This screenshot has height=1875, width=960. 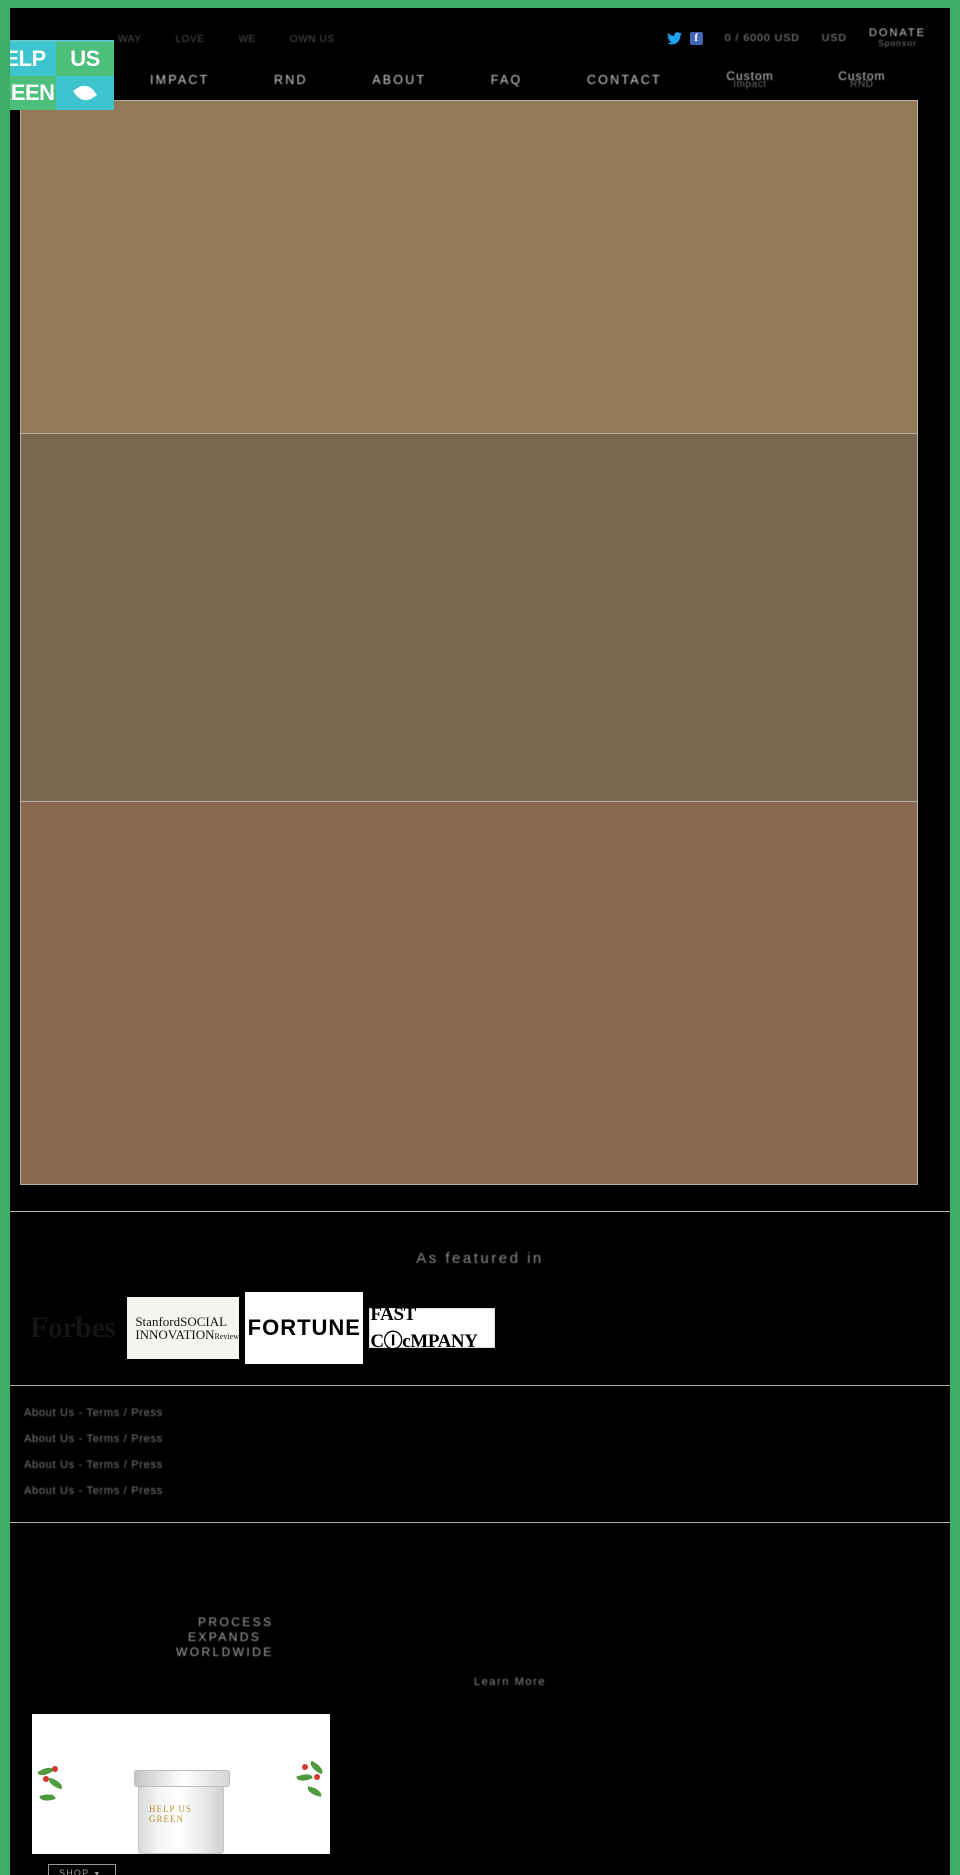 What do you see at coordinates (170, 1814) in the screenshot?
I see `jar-label: HELP US GREEN` at bounding box center [170, 1814].